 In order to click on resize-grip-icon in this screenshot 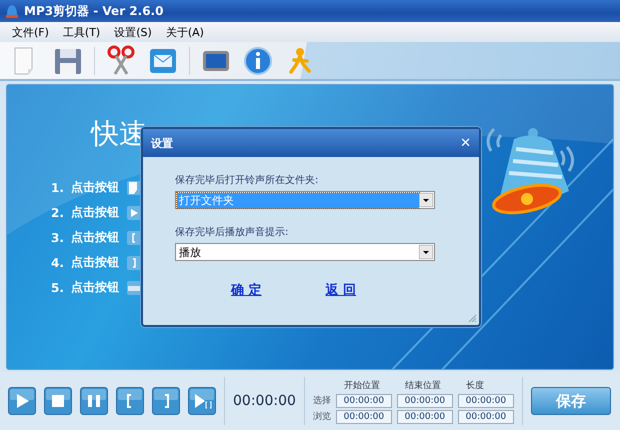, I will do `click(472, 318)`.